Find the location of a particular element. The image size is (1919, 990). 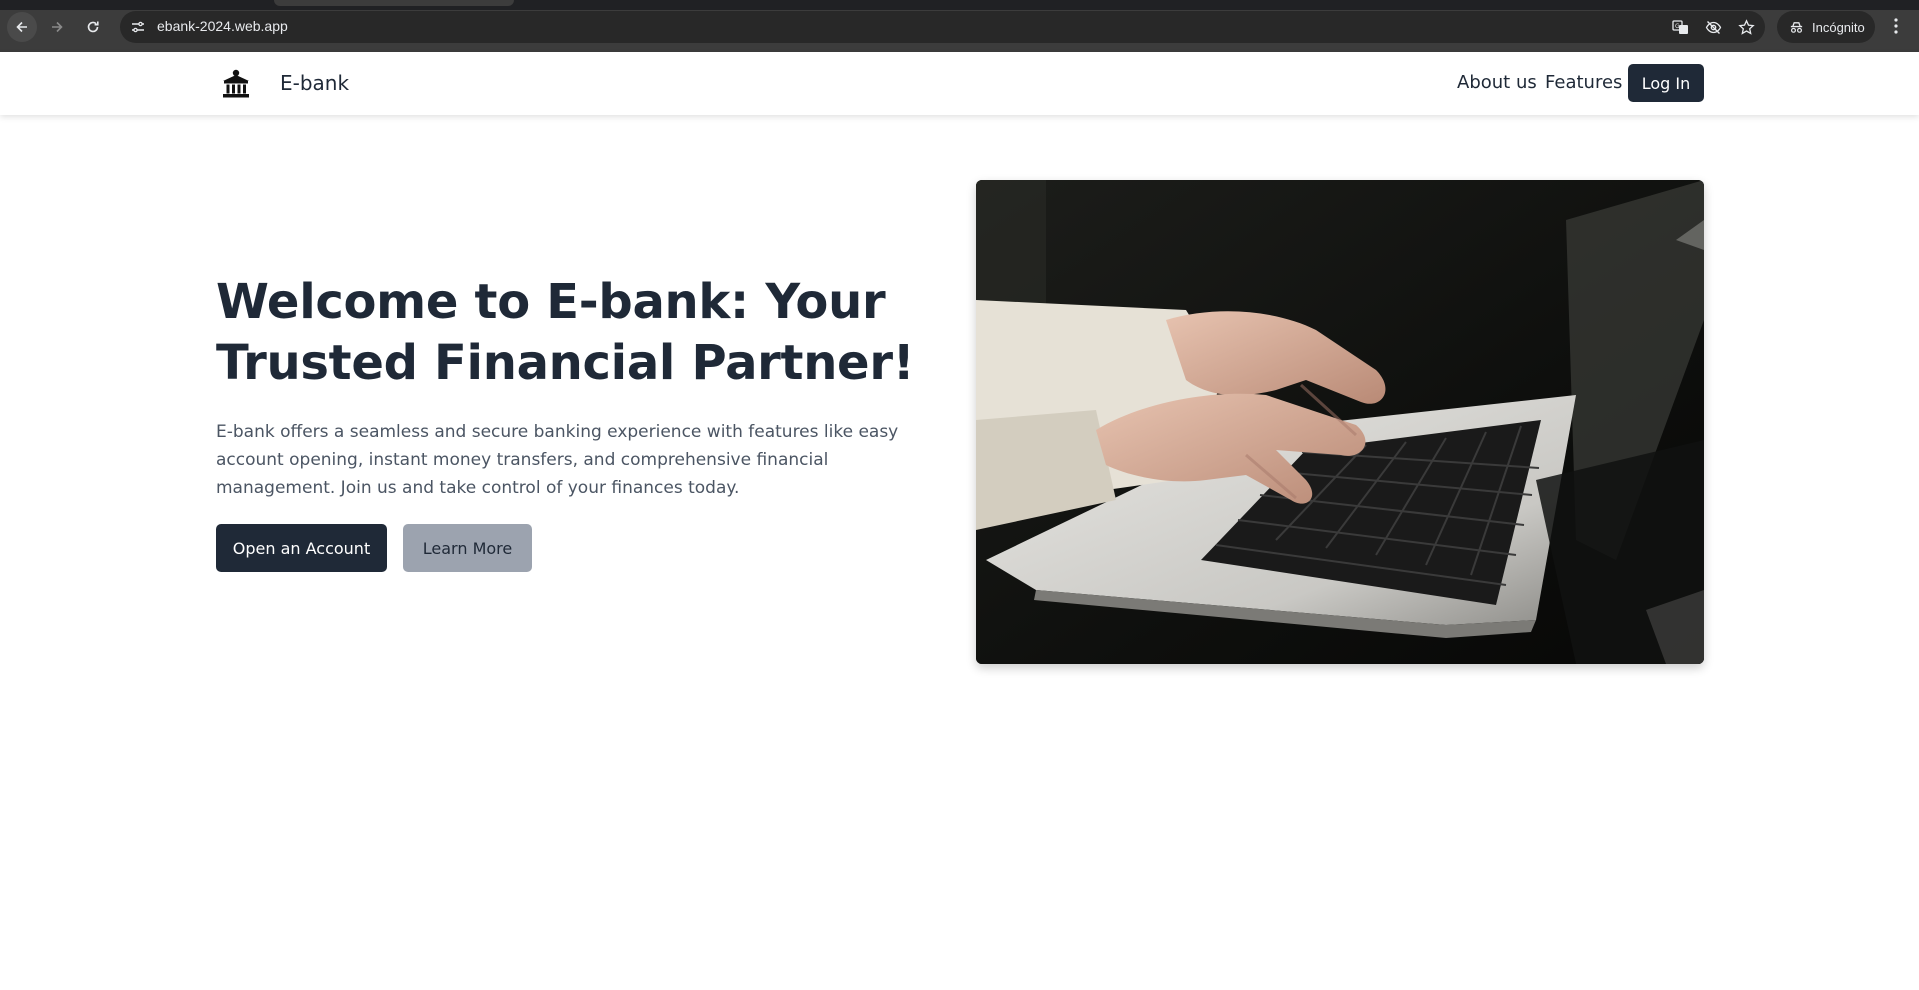

back-icon is located at coordinates (21, 27).